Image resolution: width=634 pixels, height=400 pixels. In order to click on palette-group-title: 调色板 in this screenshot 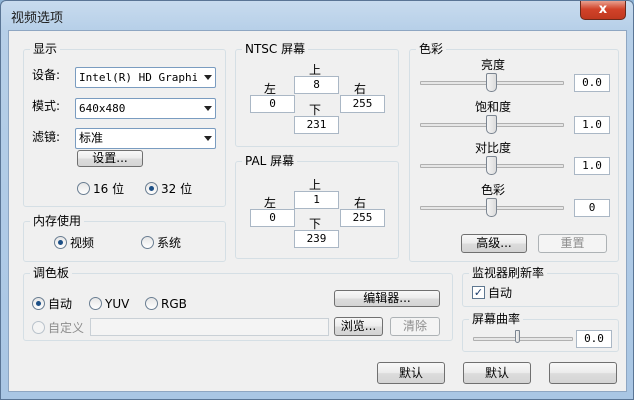, I will do `click(51, 273)`.